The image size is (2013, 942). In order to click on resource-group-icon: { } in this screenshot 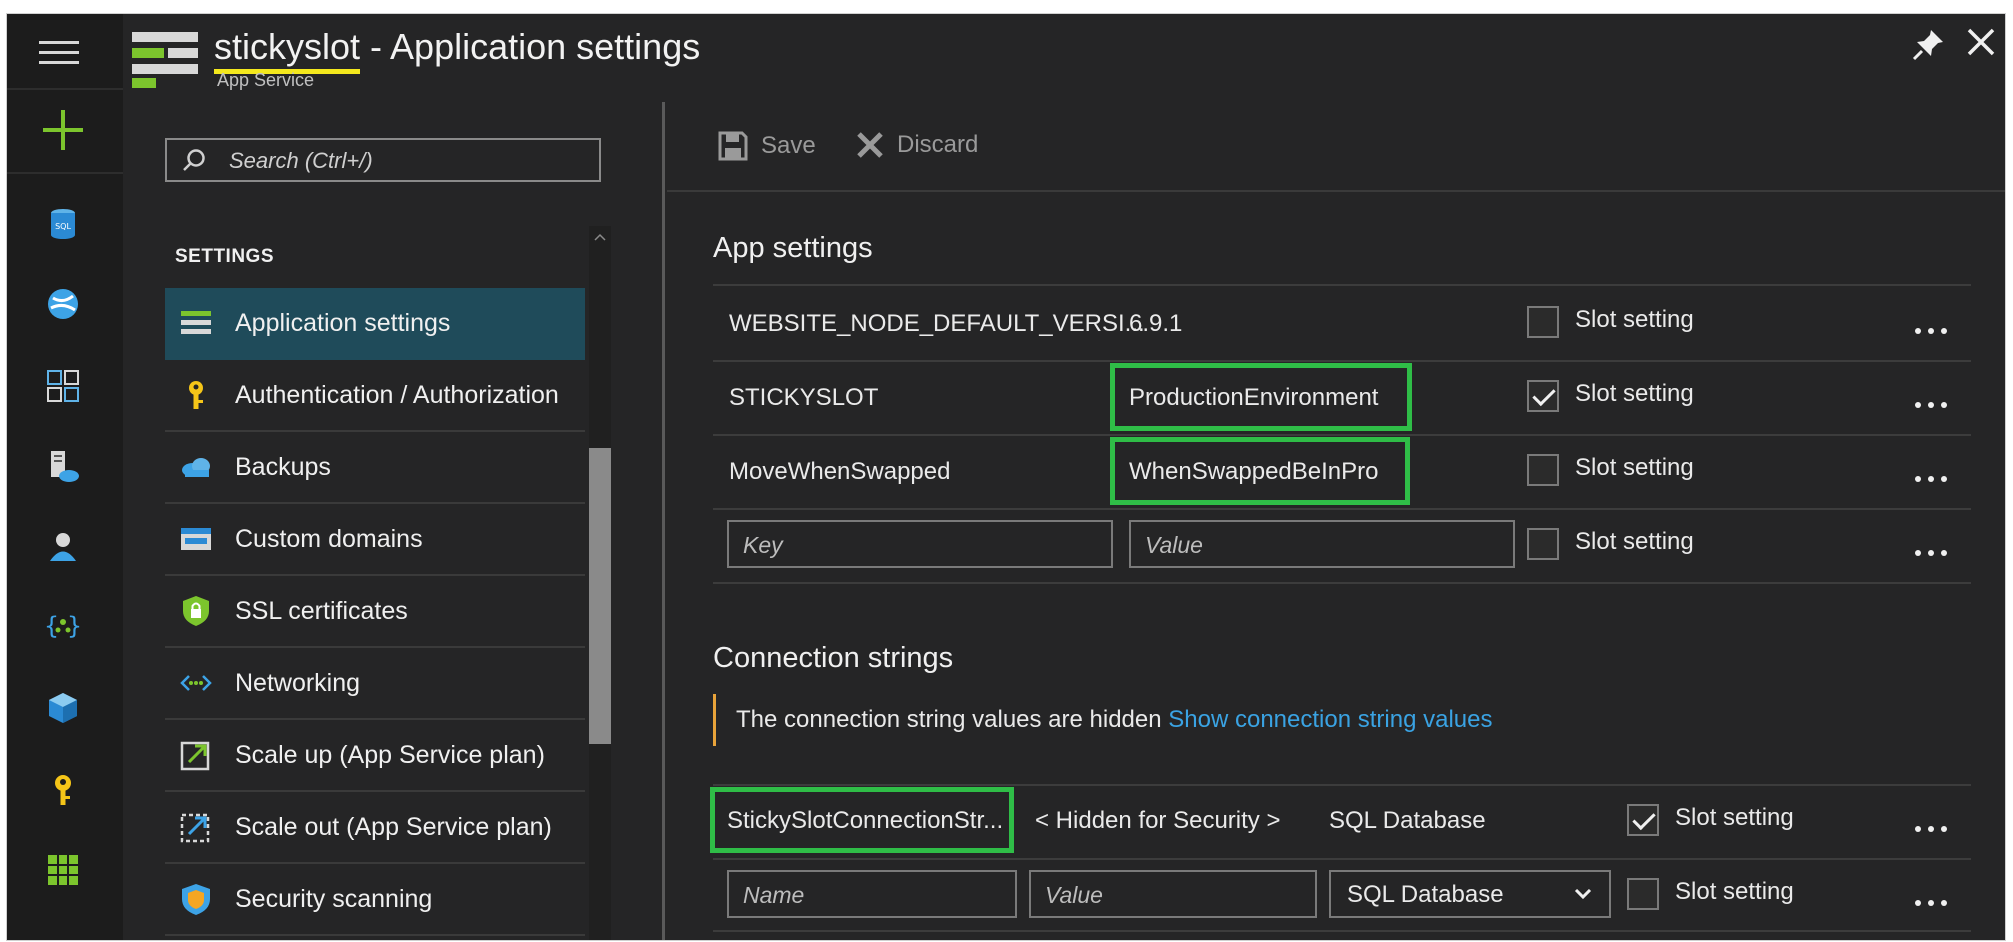, I will do `click(63, 626)`.